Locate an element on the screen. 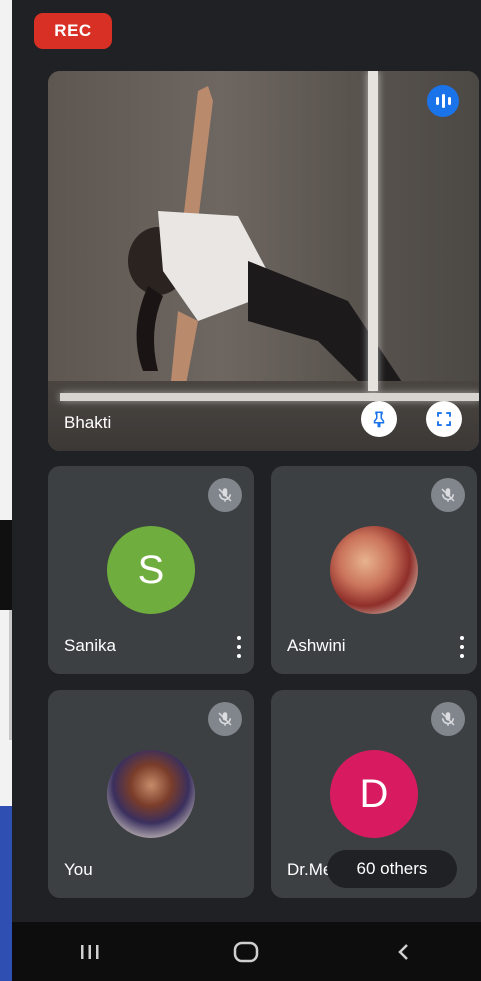 Image resolution: width=481 pixels, height=981 pixels. edge-dark-block is located at coordinates (6, 565).